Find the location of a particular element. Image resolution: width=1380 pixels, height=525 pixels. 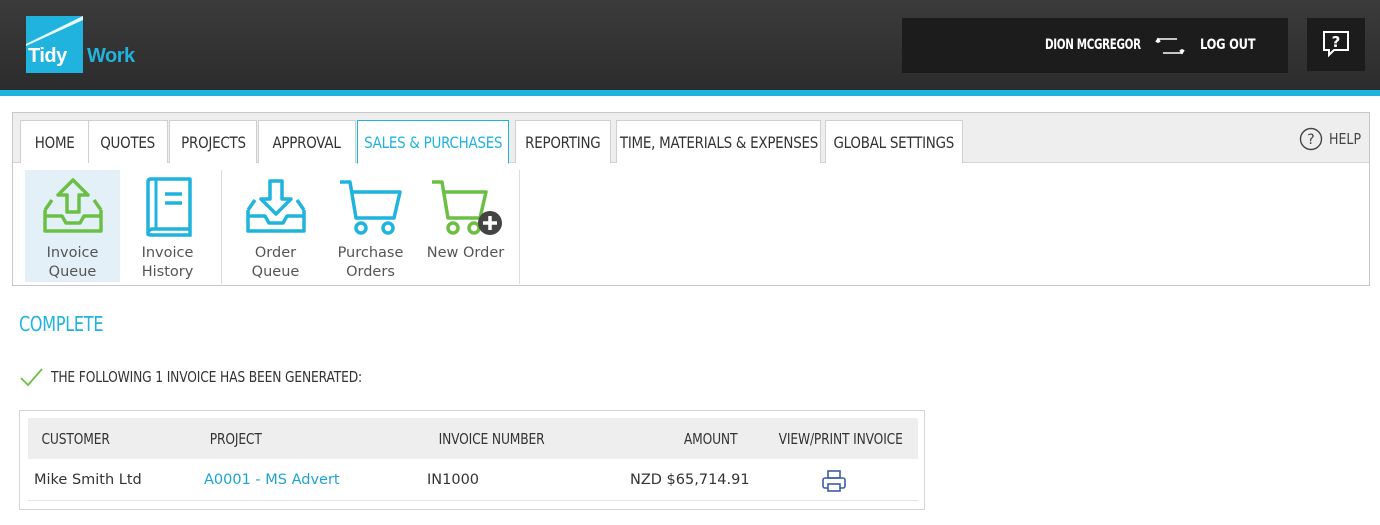

tab-time-materials-expenses: TIME, MATERIALS & EXPENSES is located at coordinates (718, 141).